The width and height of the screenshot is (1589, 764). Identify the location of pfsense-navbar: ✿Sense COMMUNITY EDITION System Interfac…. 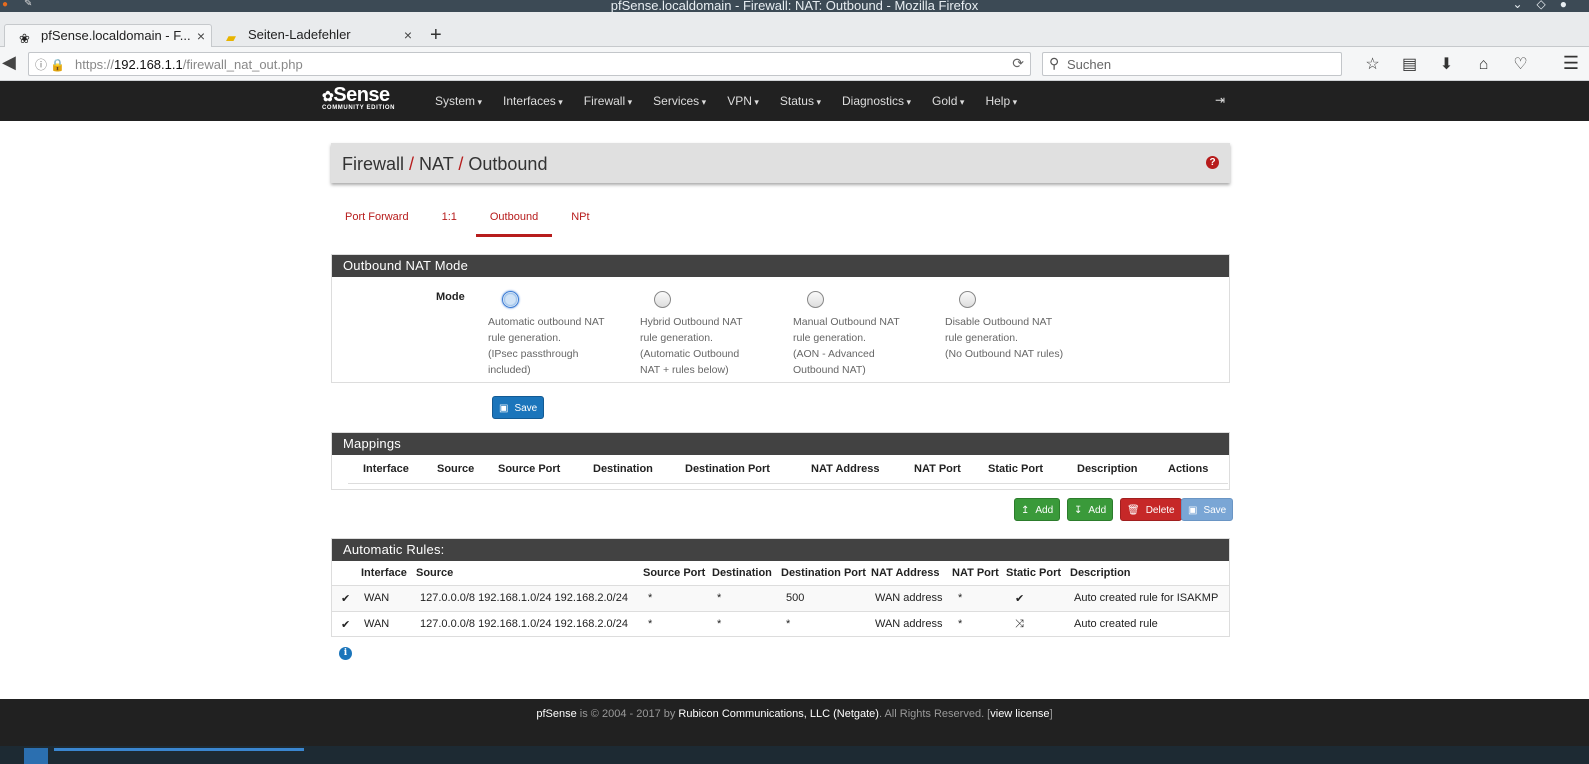
(794, 101).